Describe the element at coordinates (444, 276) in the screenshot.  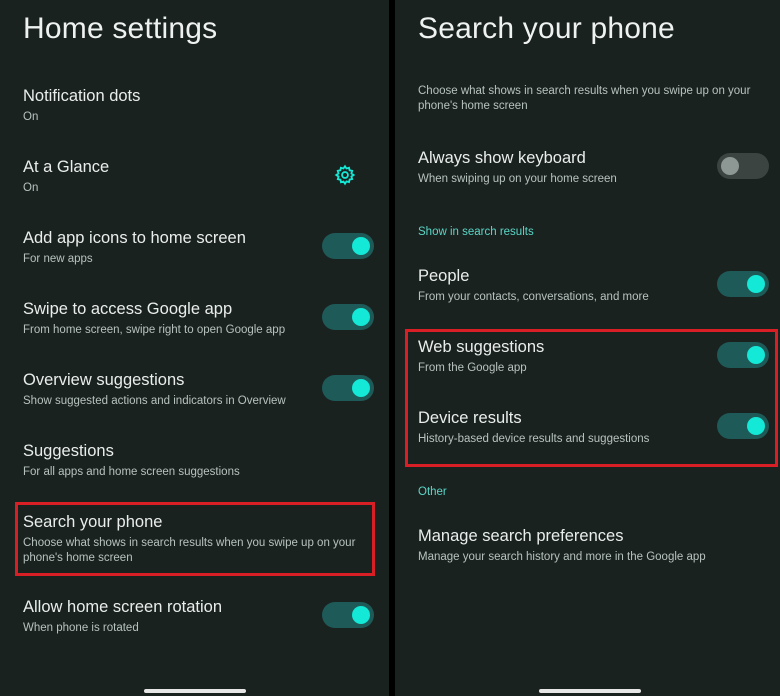
I see `setting-title: People` at that location.